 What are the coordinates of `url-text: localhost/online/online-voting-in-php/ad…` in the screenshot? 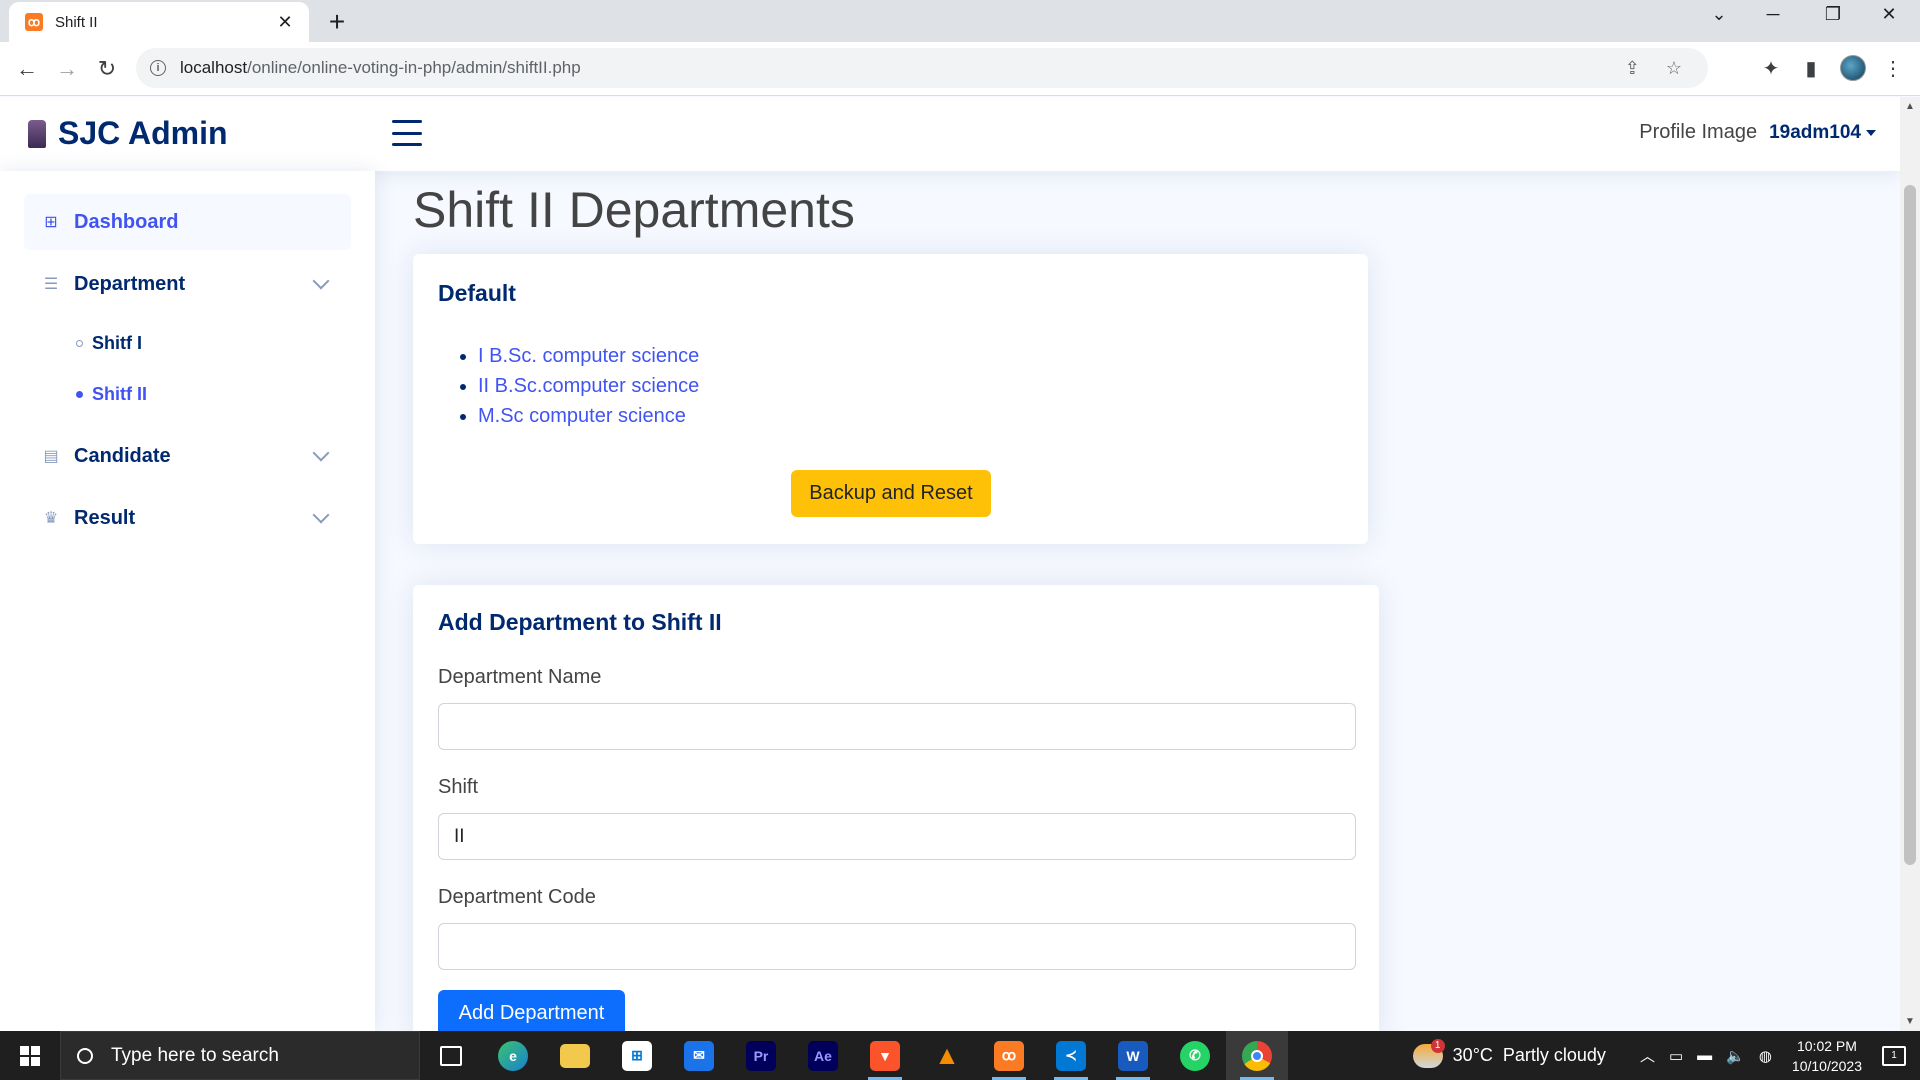 It's located at (902, 68).